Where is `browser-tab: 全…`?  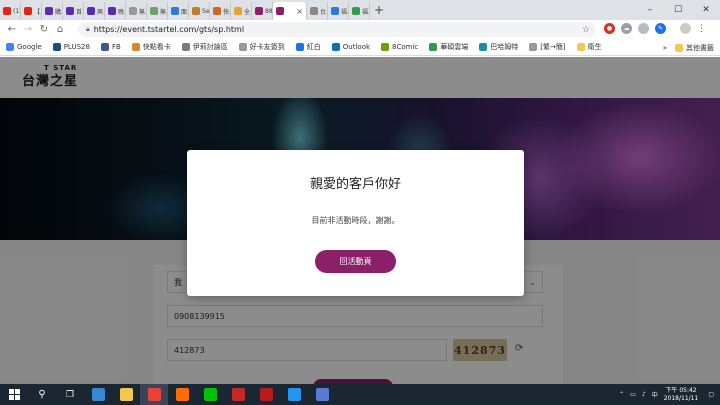
browser-tab: 全… is located at coordinates (241, 11).